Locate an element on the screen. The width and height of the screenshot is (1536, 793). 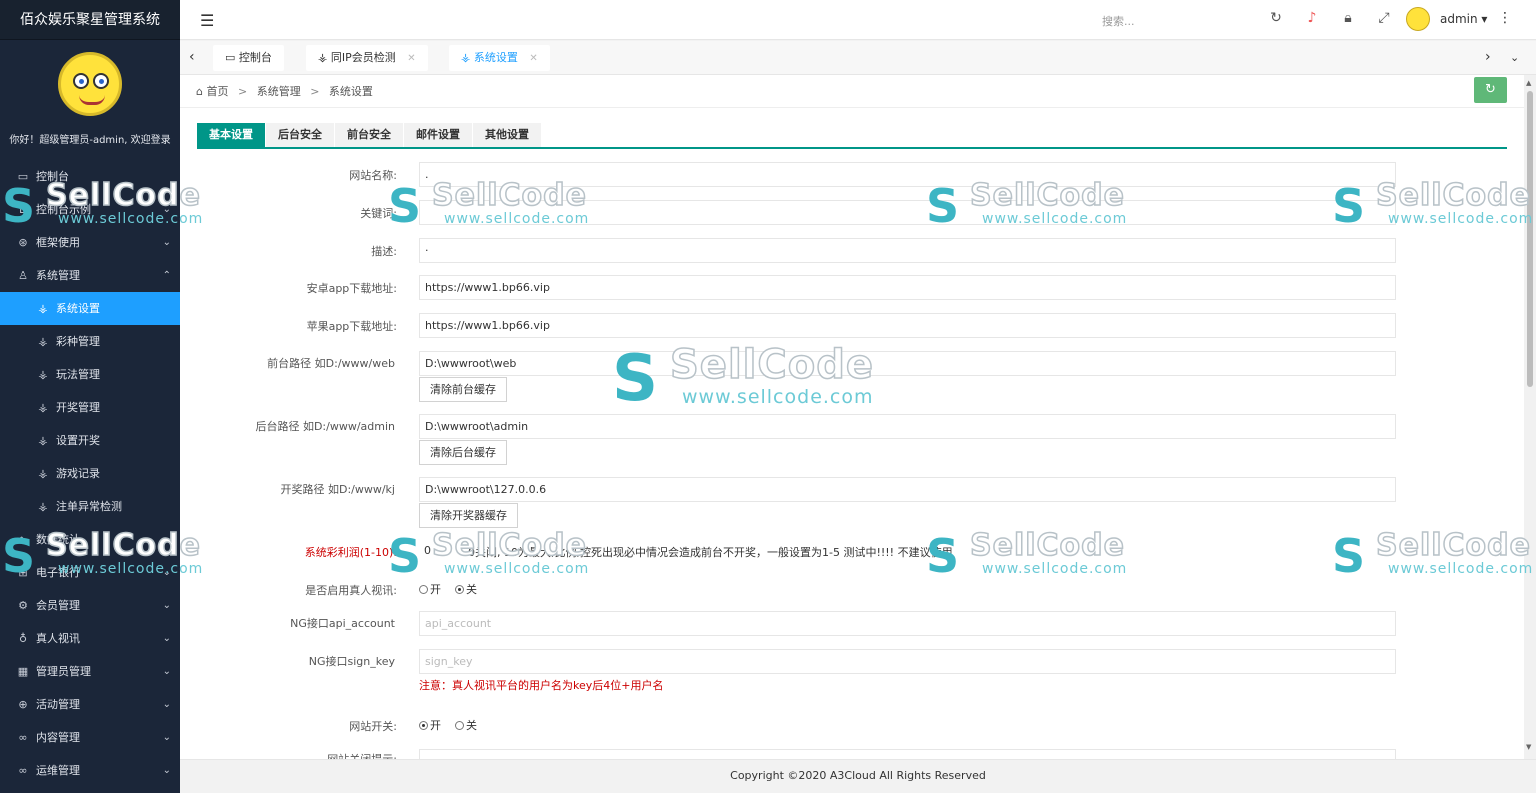
tab-dashboard: ▭ 控制台 is located at coordinates (248, 58).